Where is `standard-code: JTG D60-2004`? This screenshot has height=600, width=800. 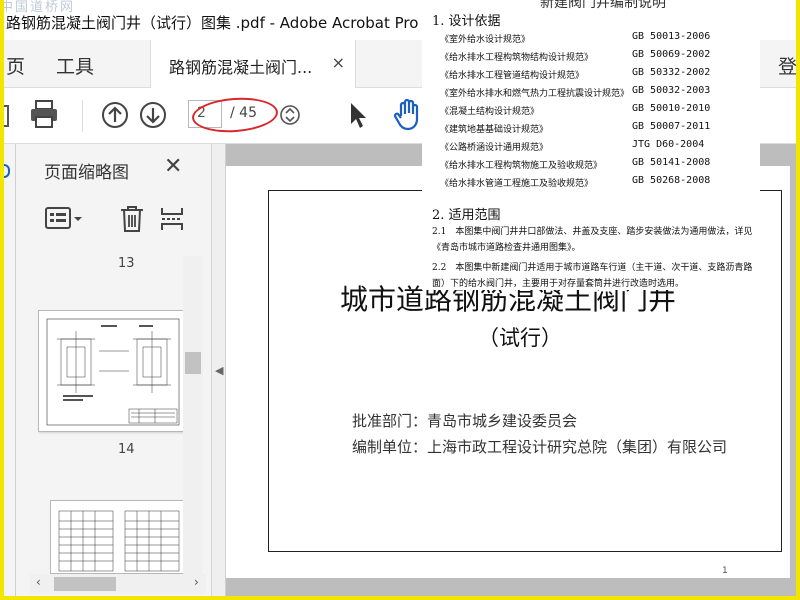 standard-code: JTG D60-2004 is located at coordinates (668, 144).